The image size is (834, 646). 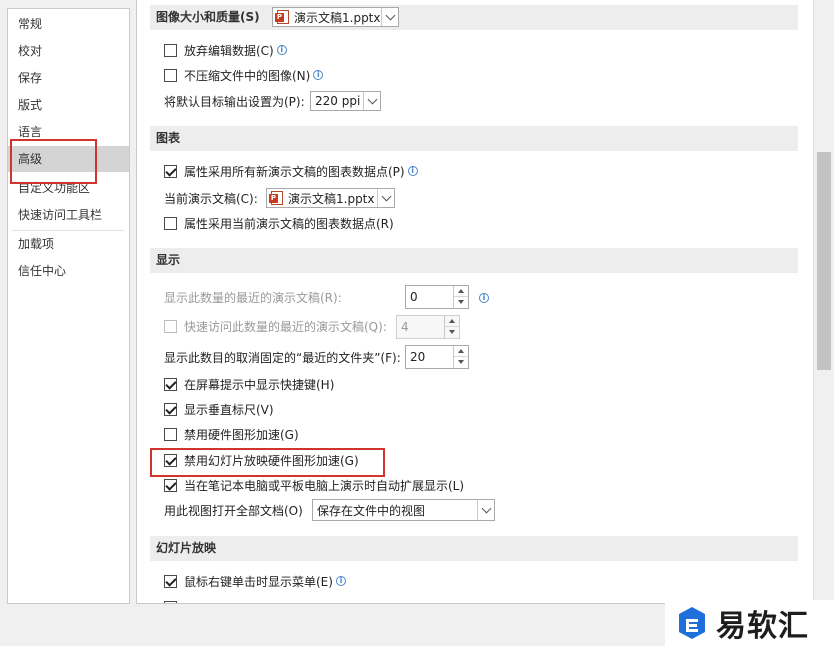 What do you see at coordinates (267, 462) in the screenshot?
I see `highlight-slideshow-accel` at bounding box center [267, 462].